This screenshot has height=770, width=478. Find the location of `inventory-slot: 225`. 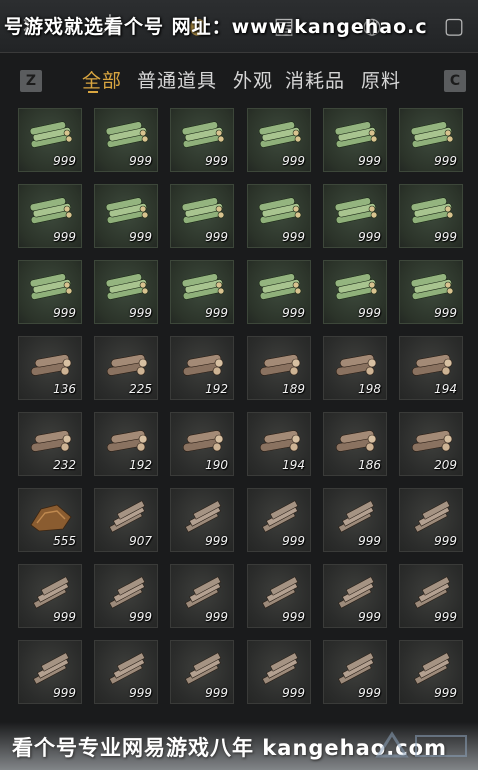

inventory-slot: 225 is located at coordinates (126, 368).